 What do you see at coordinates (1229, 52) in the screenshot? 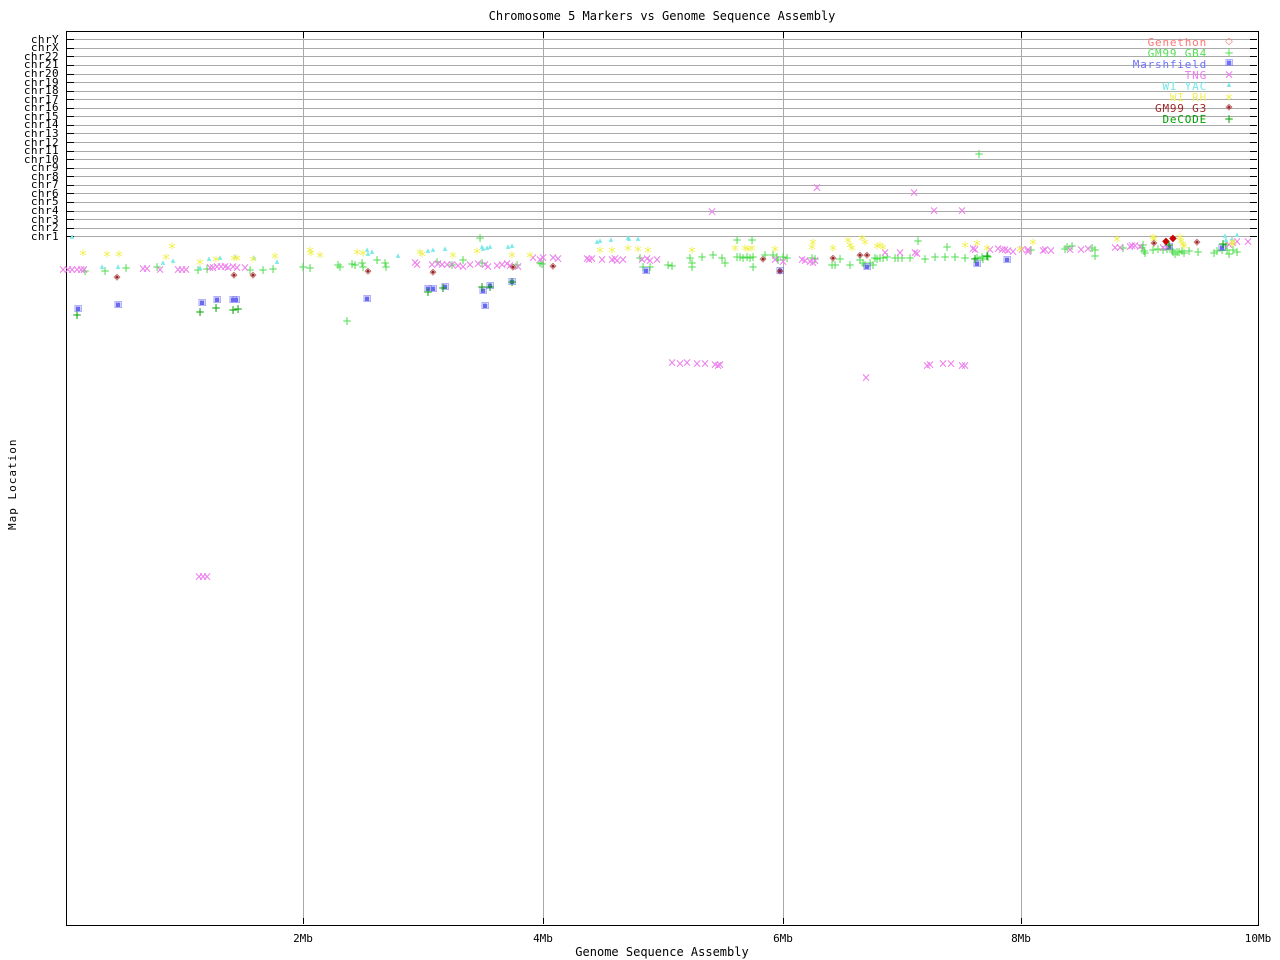
I see `legend-marker-gm99-gb4: +` at bounding box center [1229, 52].